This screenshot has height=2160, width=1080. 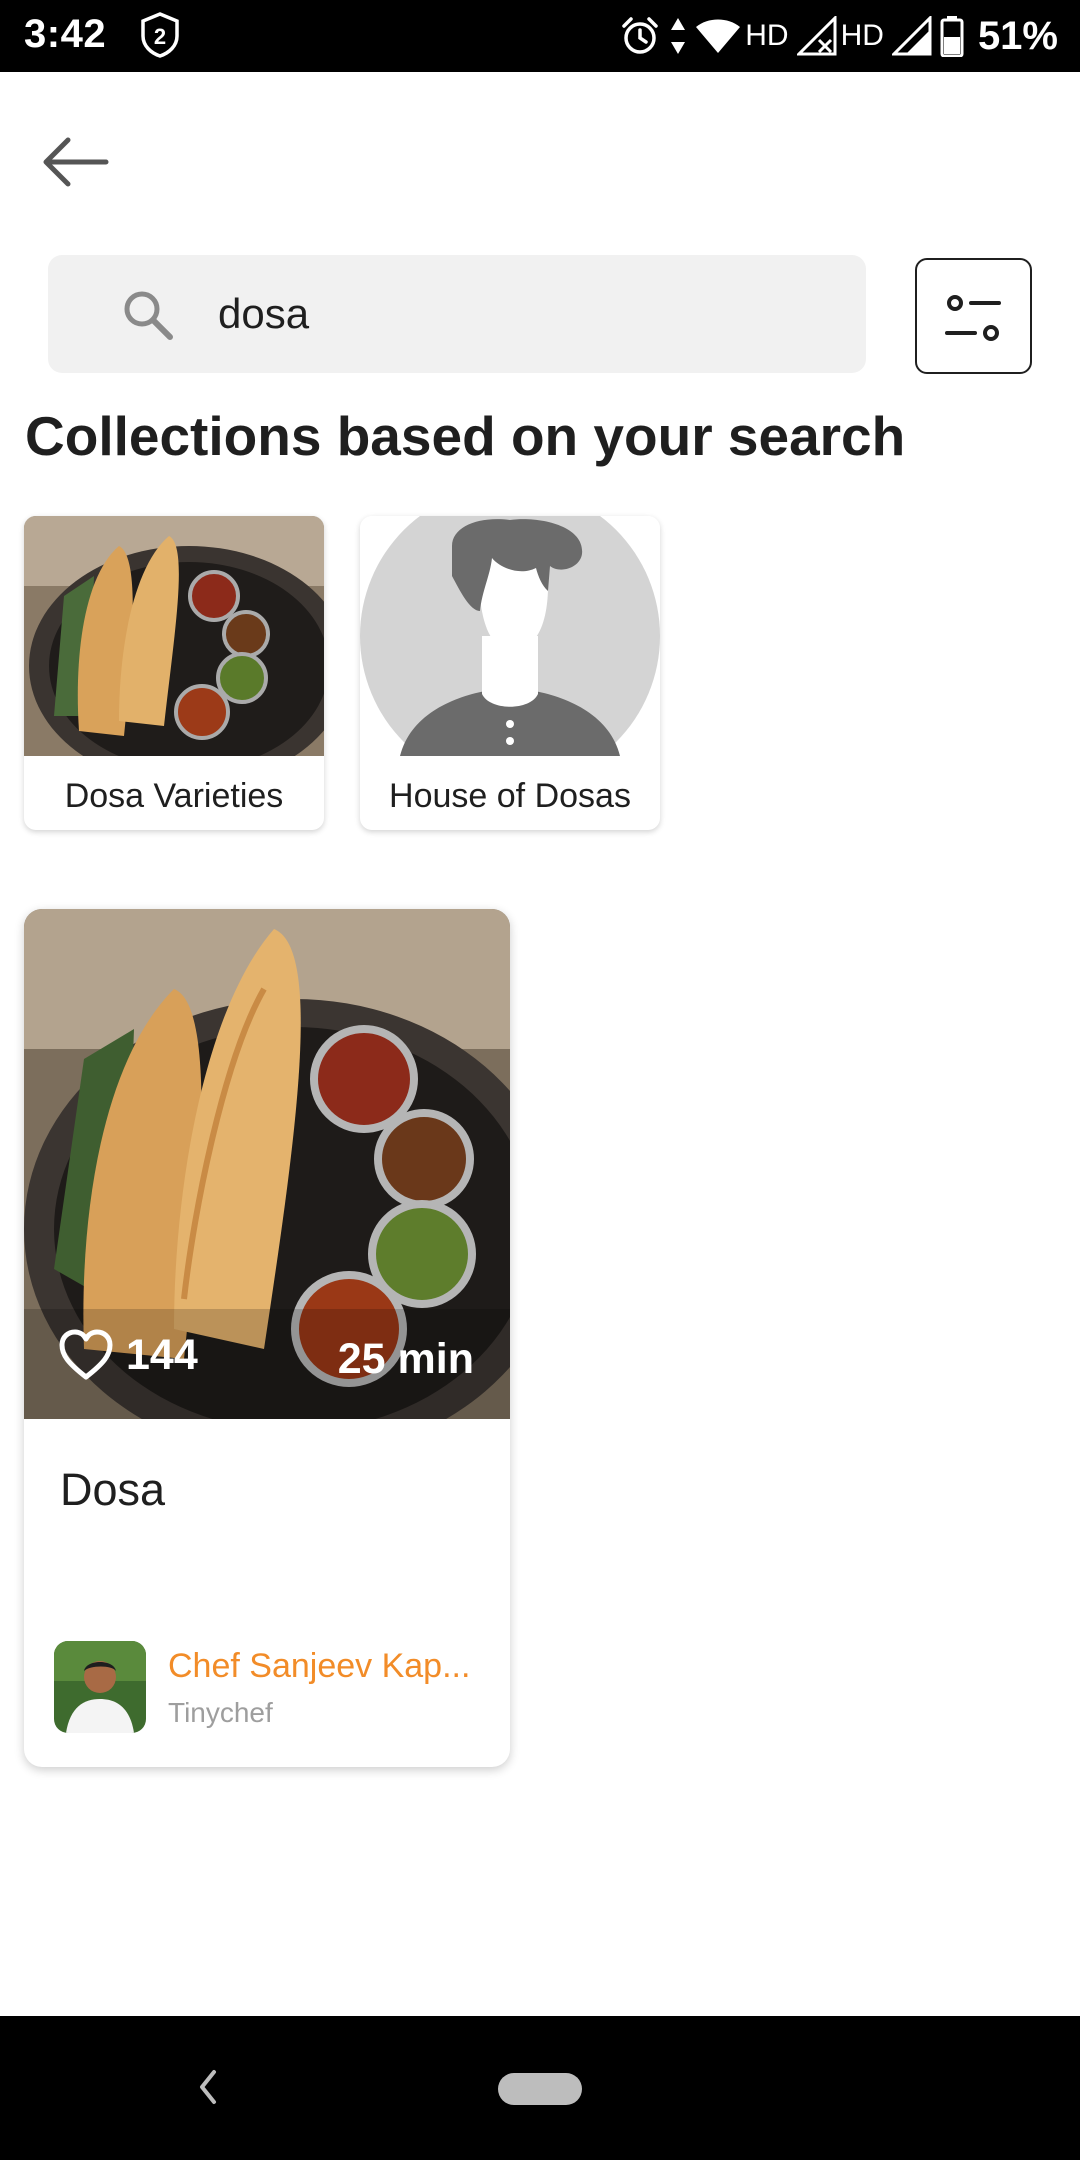 I want to click on nav-home-pill, so click(x=540, y=2089).